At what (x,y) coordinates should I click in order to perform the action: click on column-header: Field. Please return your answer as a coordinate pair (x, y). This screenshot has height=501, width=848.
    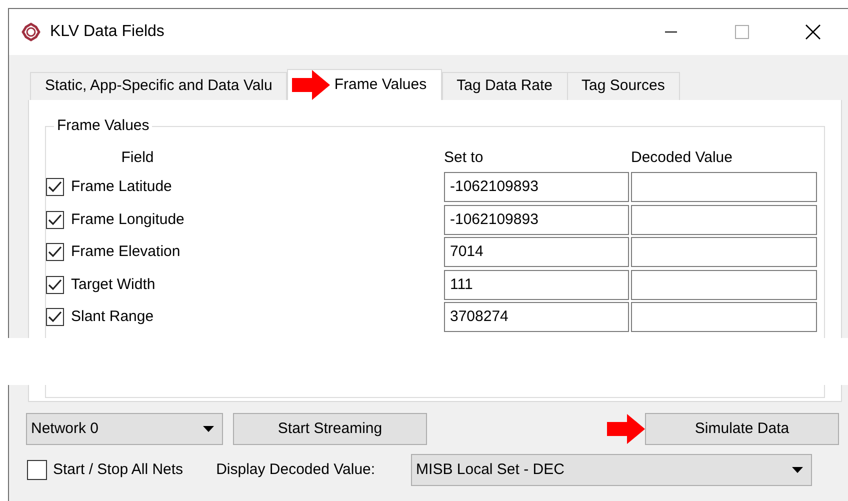
    Looking at the image, I should click on (137, 158).